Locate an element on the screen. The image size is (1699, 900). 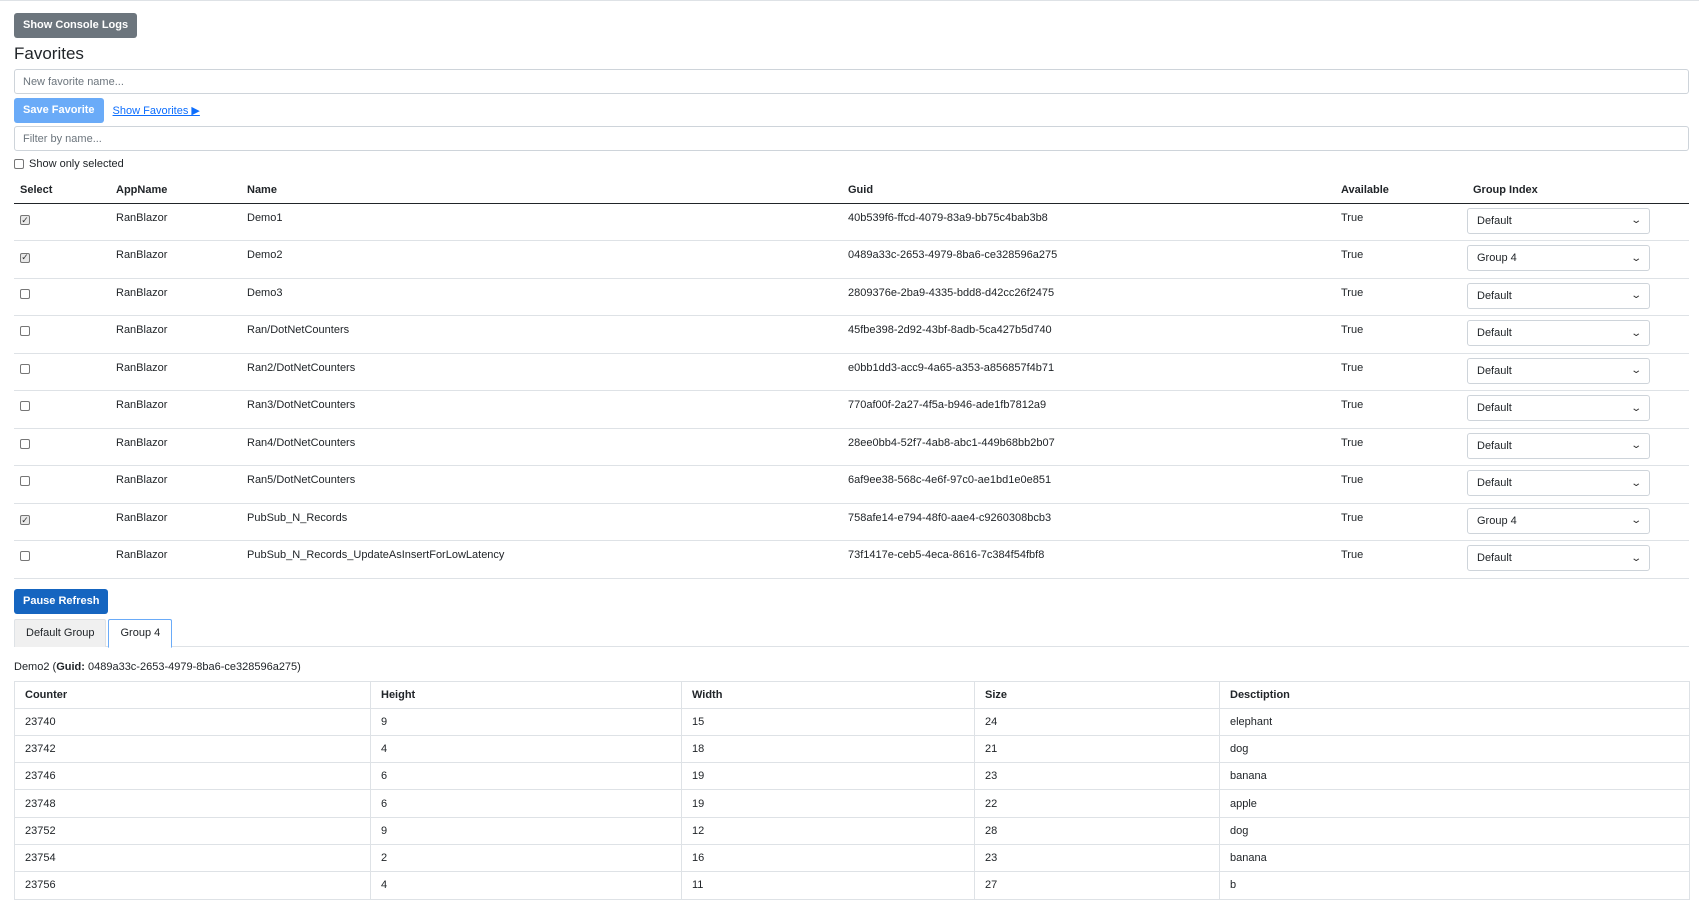
pause-refresh-button: Pause Refresh is located at coordinates (61, 601).